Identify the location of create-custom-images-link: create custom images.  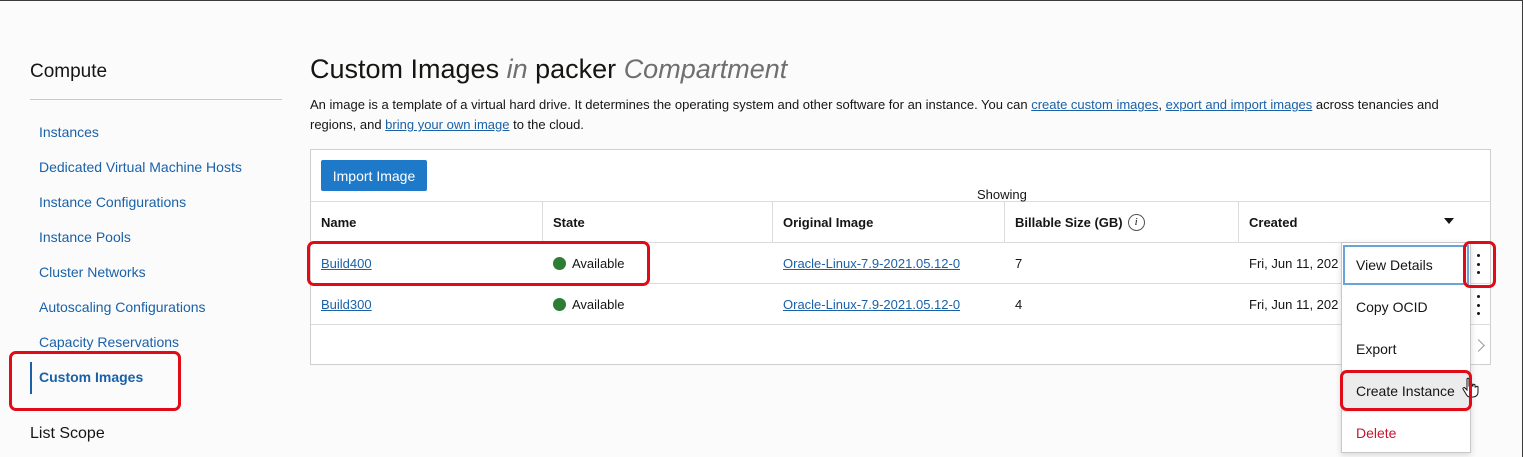
(1094, 104).